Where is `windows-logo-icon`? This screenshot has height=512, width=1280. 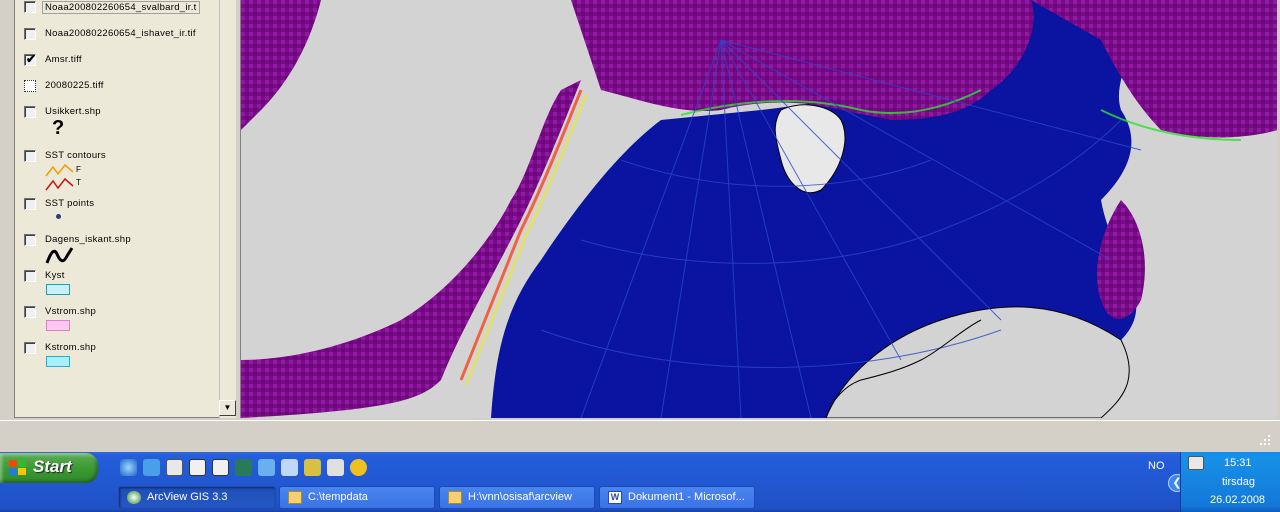 windows-logo-icon is located at coordinates (18, 468).